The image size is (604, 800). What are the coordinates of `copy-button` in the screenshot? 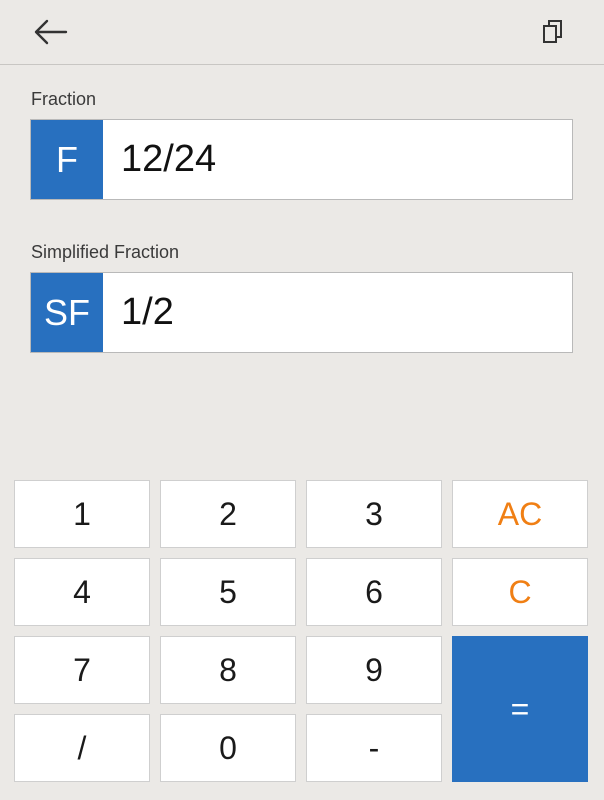 It's located at (553, 32).